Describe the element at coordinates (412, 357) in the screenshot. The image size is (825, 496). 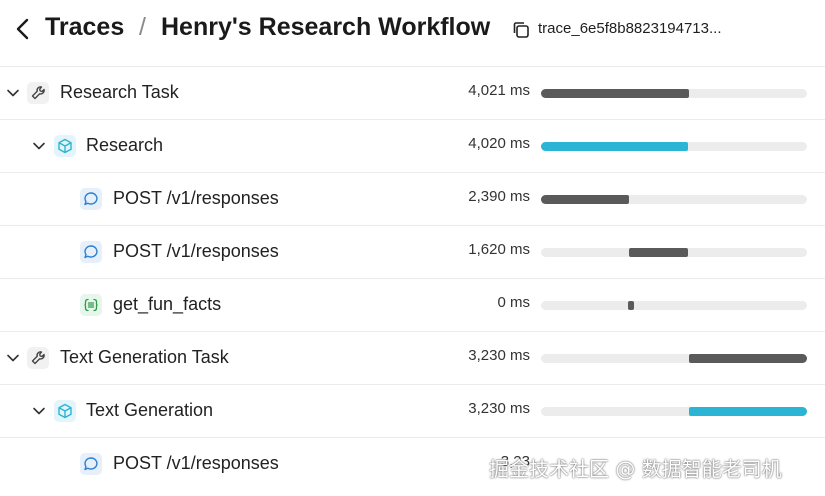
I see `span-row: Text Generation Task 3,230 ms` at that location.